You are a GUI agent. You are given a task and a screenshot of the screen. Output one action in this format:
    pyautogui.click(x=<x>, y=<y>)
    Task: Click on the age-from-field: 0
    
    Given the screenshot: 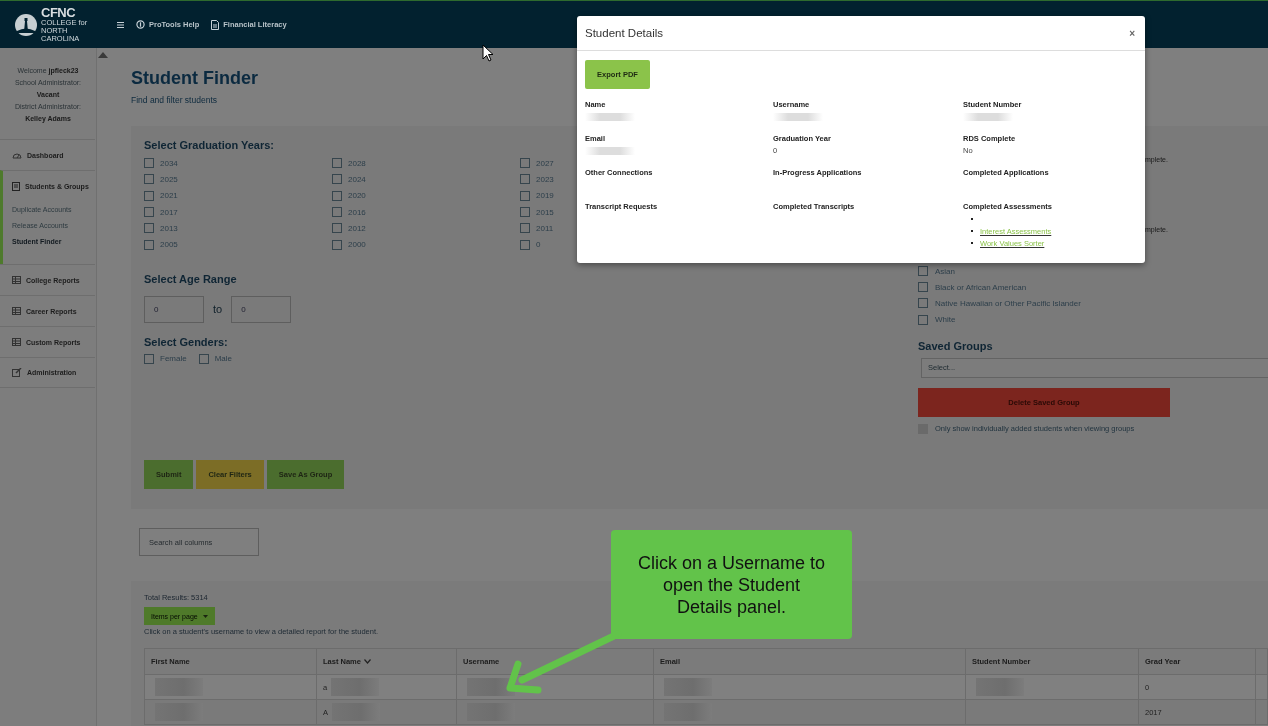 What is the action you would take?
    pyautogui.click(x=174, y=309)
    